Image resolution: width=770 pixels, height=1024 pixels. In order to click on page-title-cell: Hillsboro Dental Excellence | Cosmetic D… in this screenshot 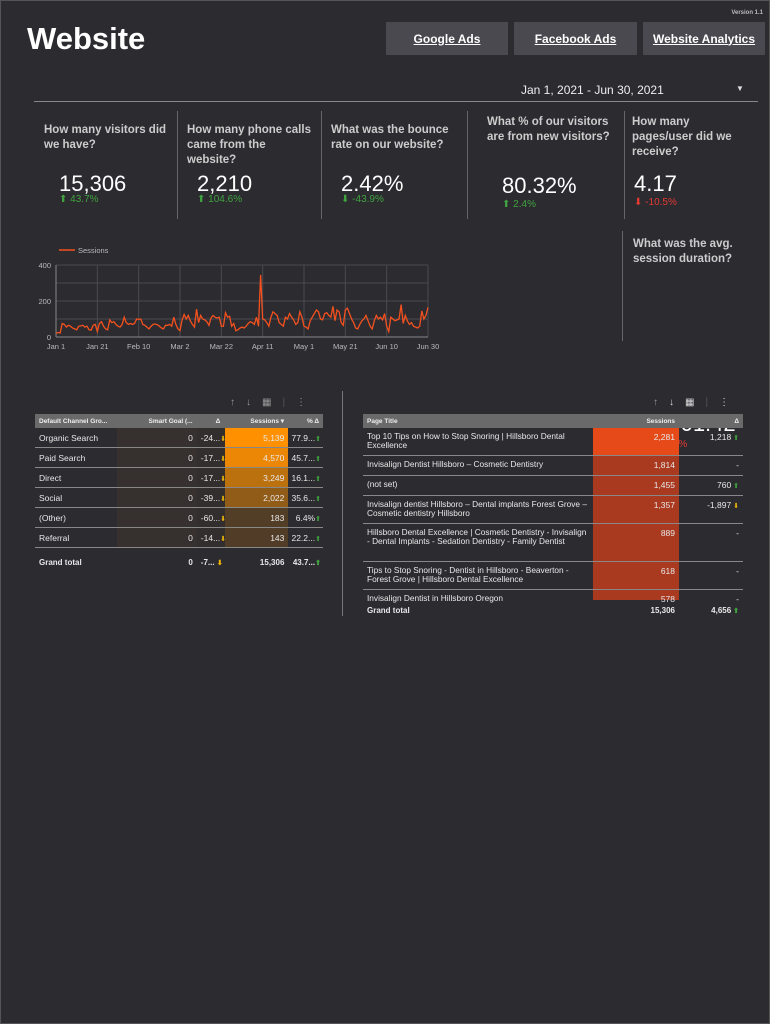, I will do `click(477, 536)`.